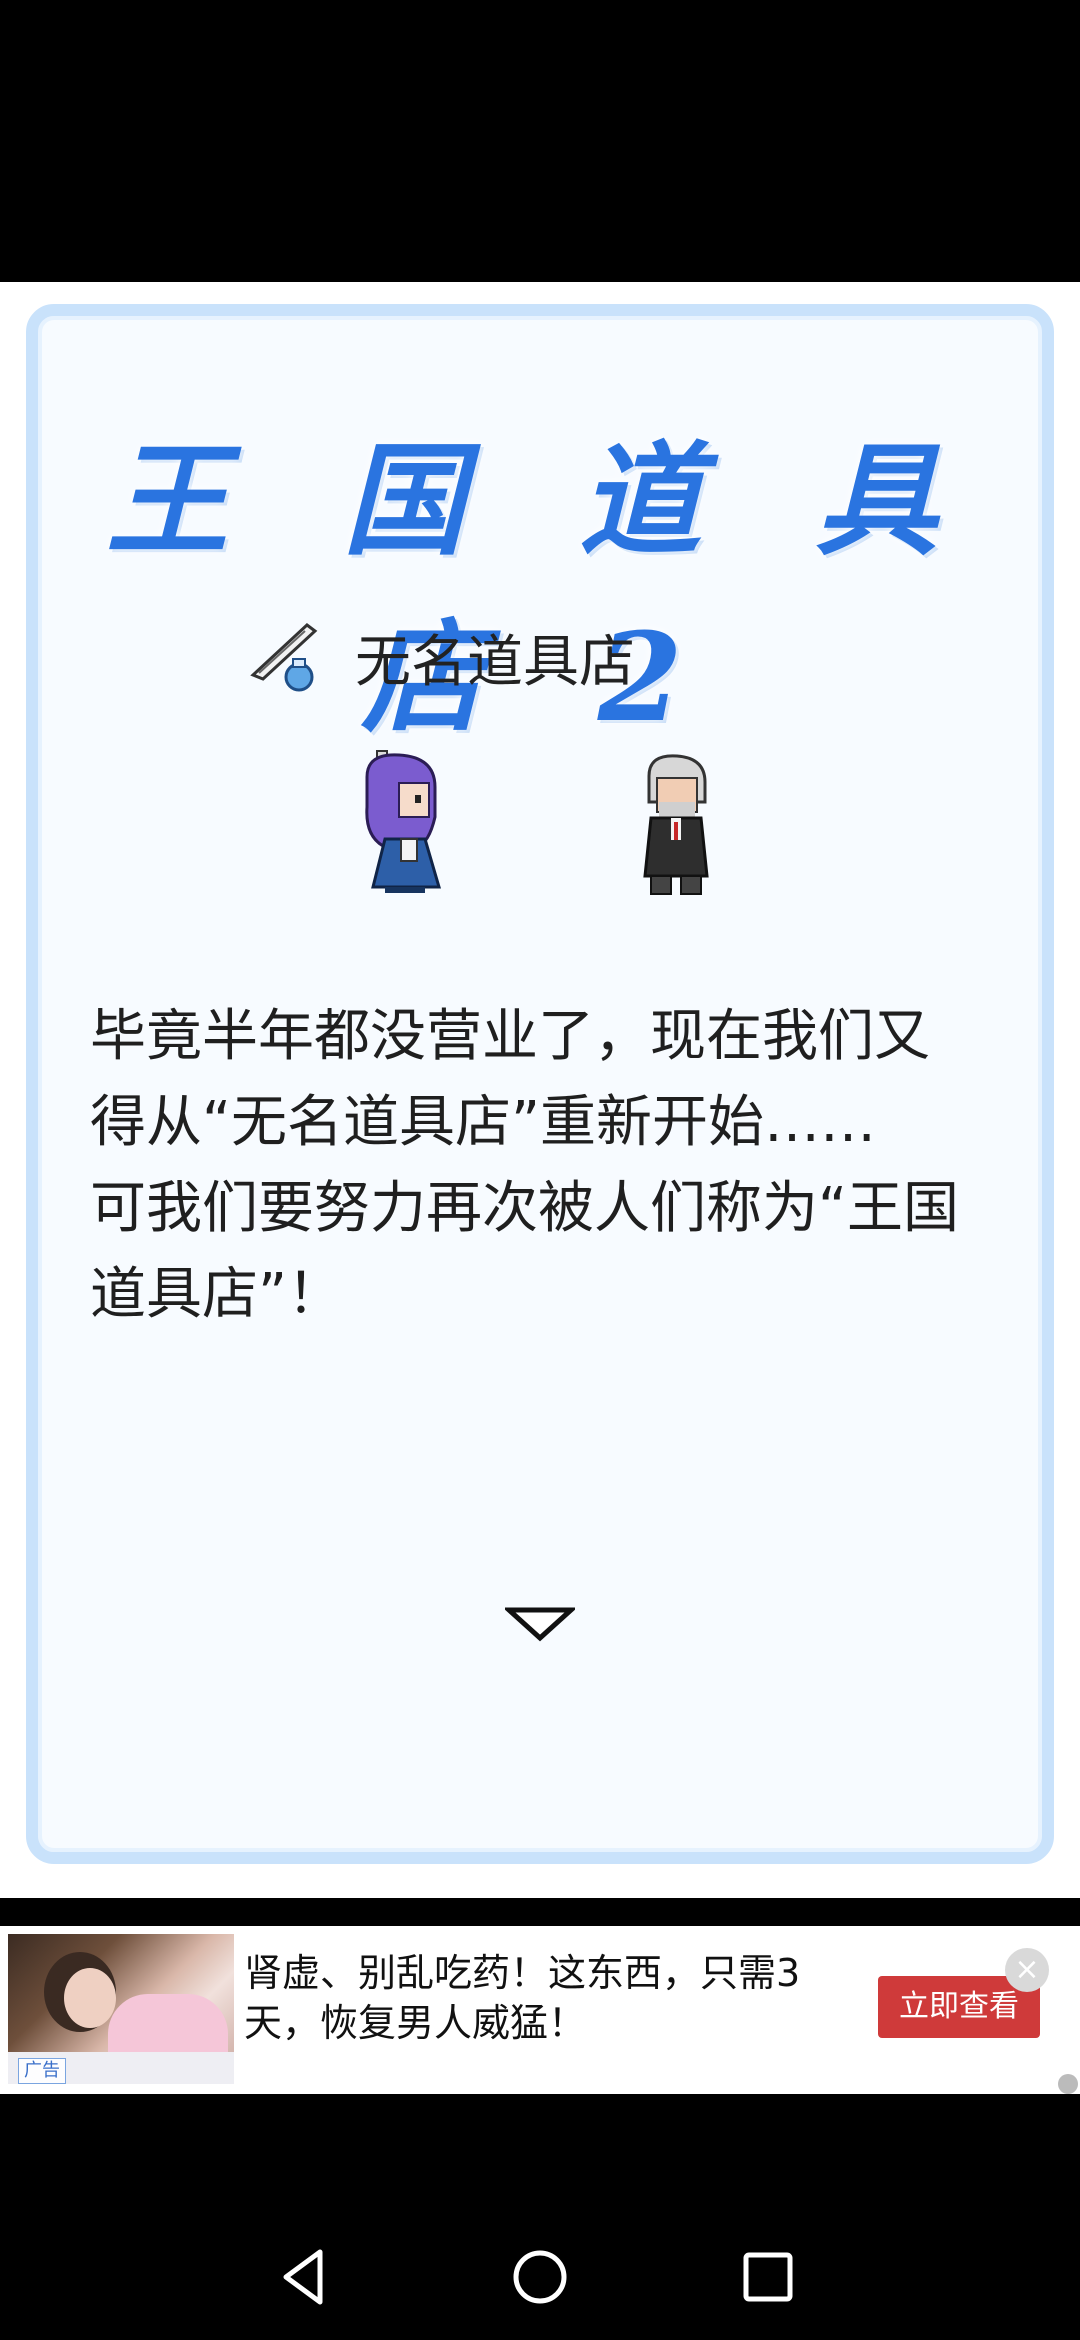 The image size is (1080, 2340). I want to click on quill-ink-icon, so click(284, 657).